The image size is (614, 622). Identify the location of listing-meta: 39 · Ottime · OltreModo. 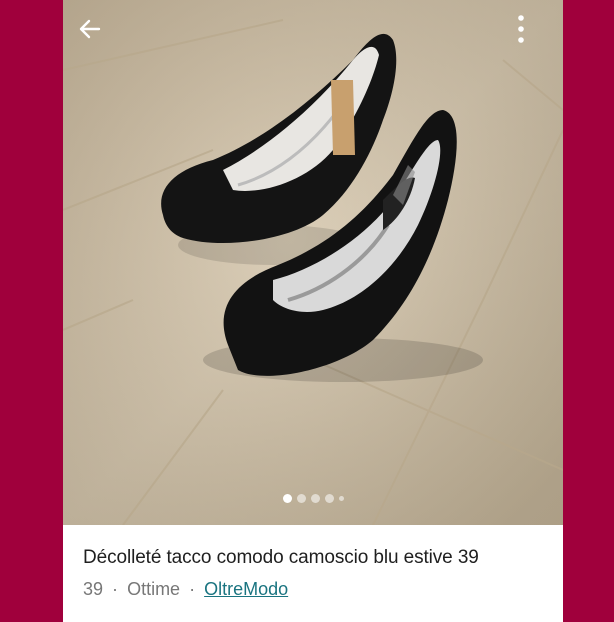
(317, 589).